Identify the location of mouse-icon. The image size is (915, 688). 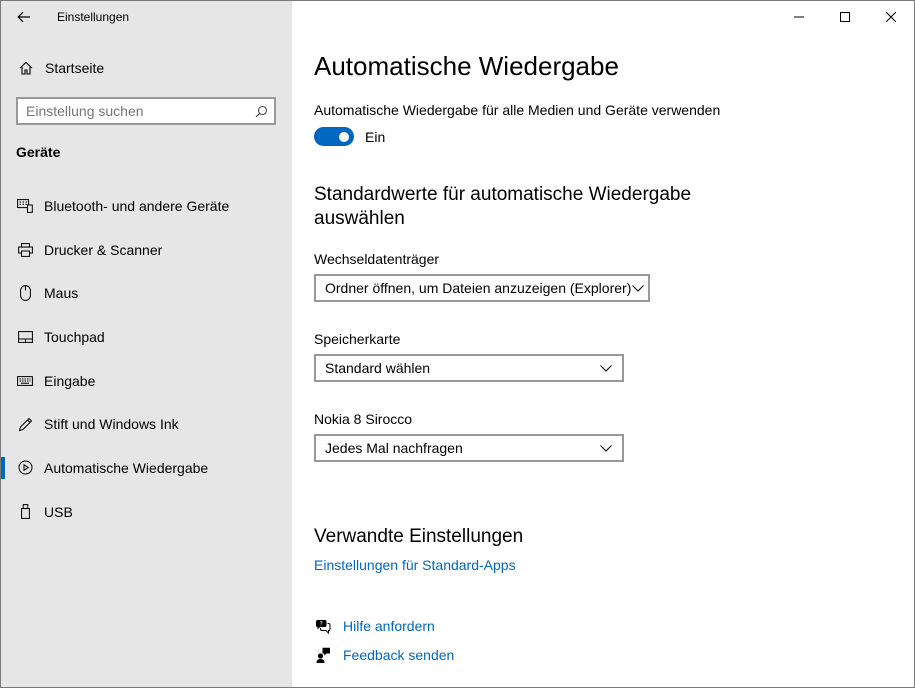
(25, 293).